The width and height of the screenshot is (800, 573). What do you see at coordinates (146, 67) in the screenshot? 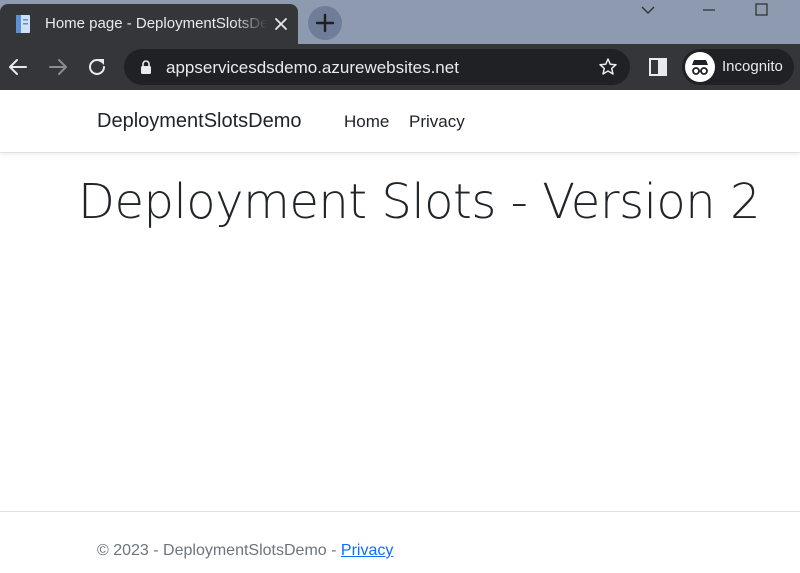
I see `lock-icon` at bounding box center [146, 67].